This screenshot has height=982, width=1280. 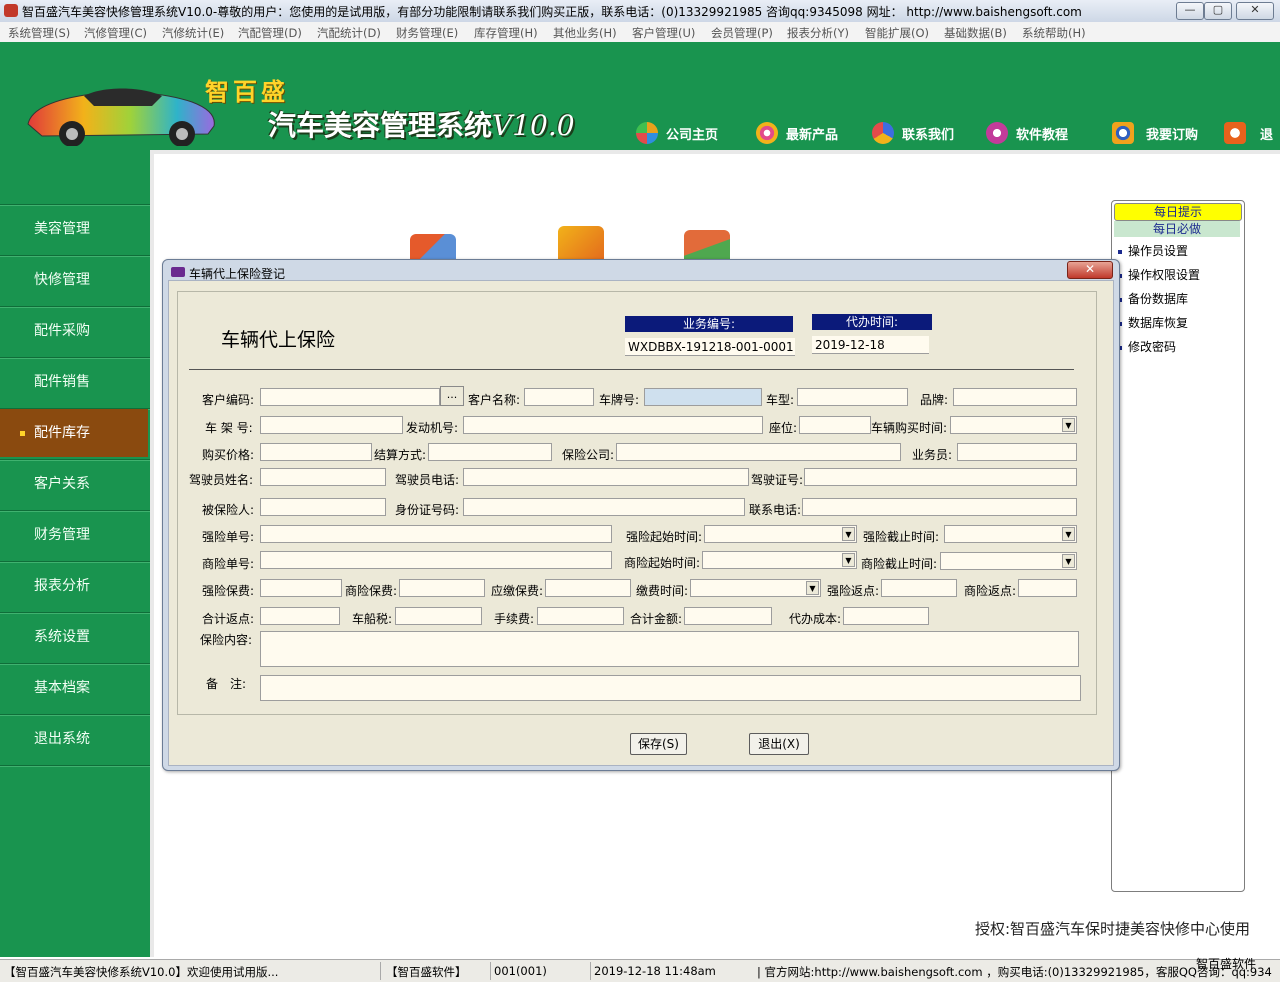 What do you see at coordinates (1017, 452) in the screenshot?
I see `salesman-input` at bounding box center [1017, 452].